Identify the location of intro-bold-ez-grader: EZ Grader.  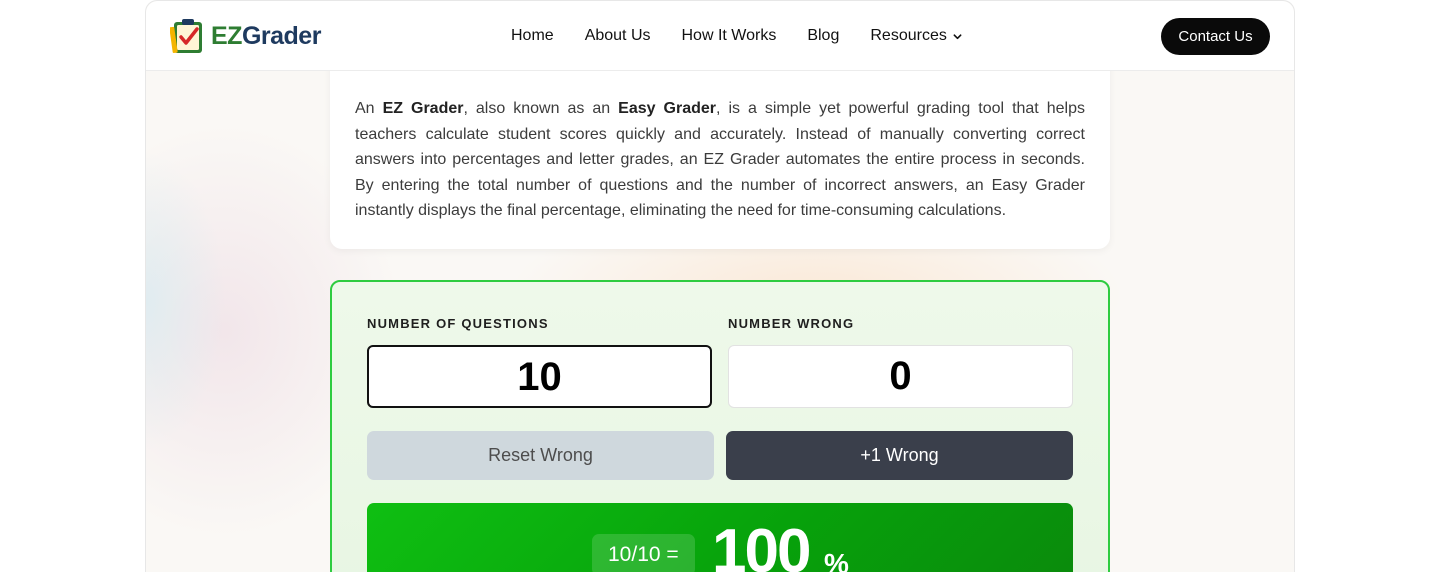
(423, 108).